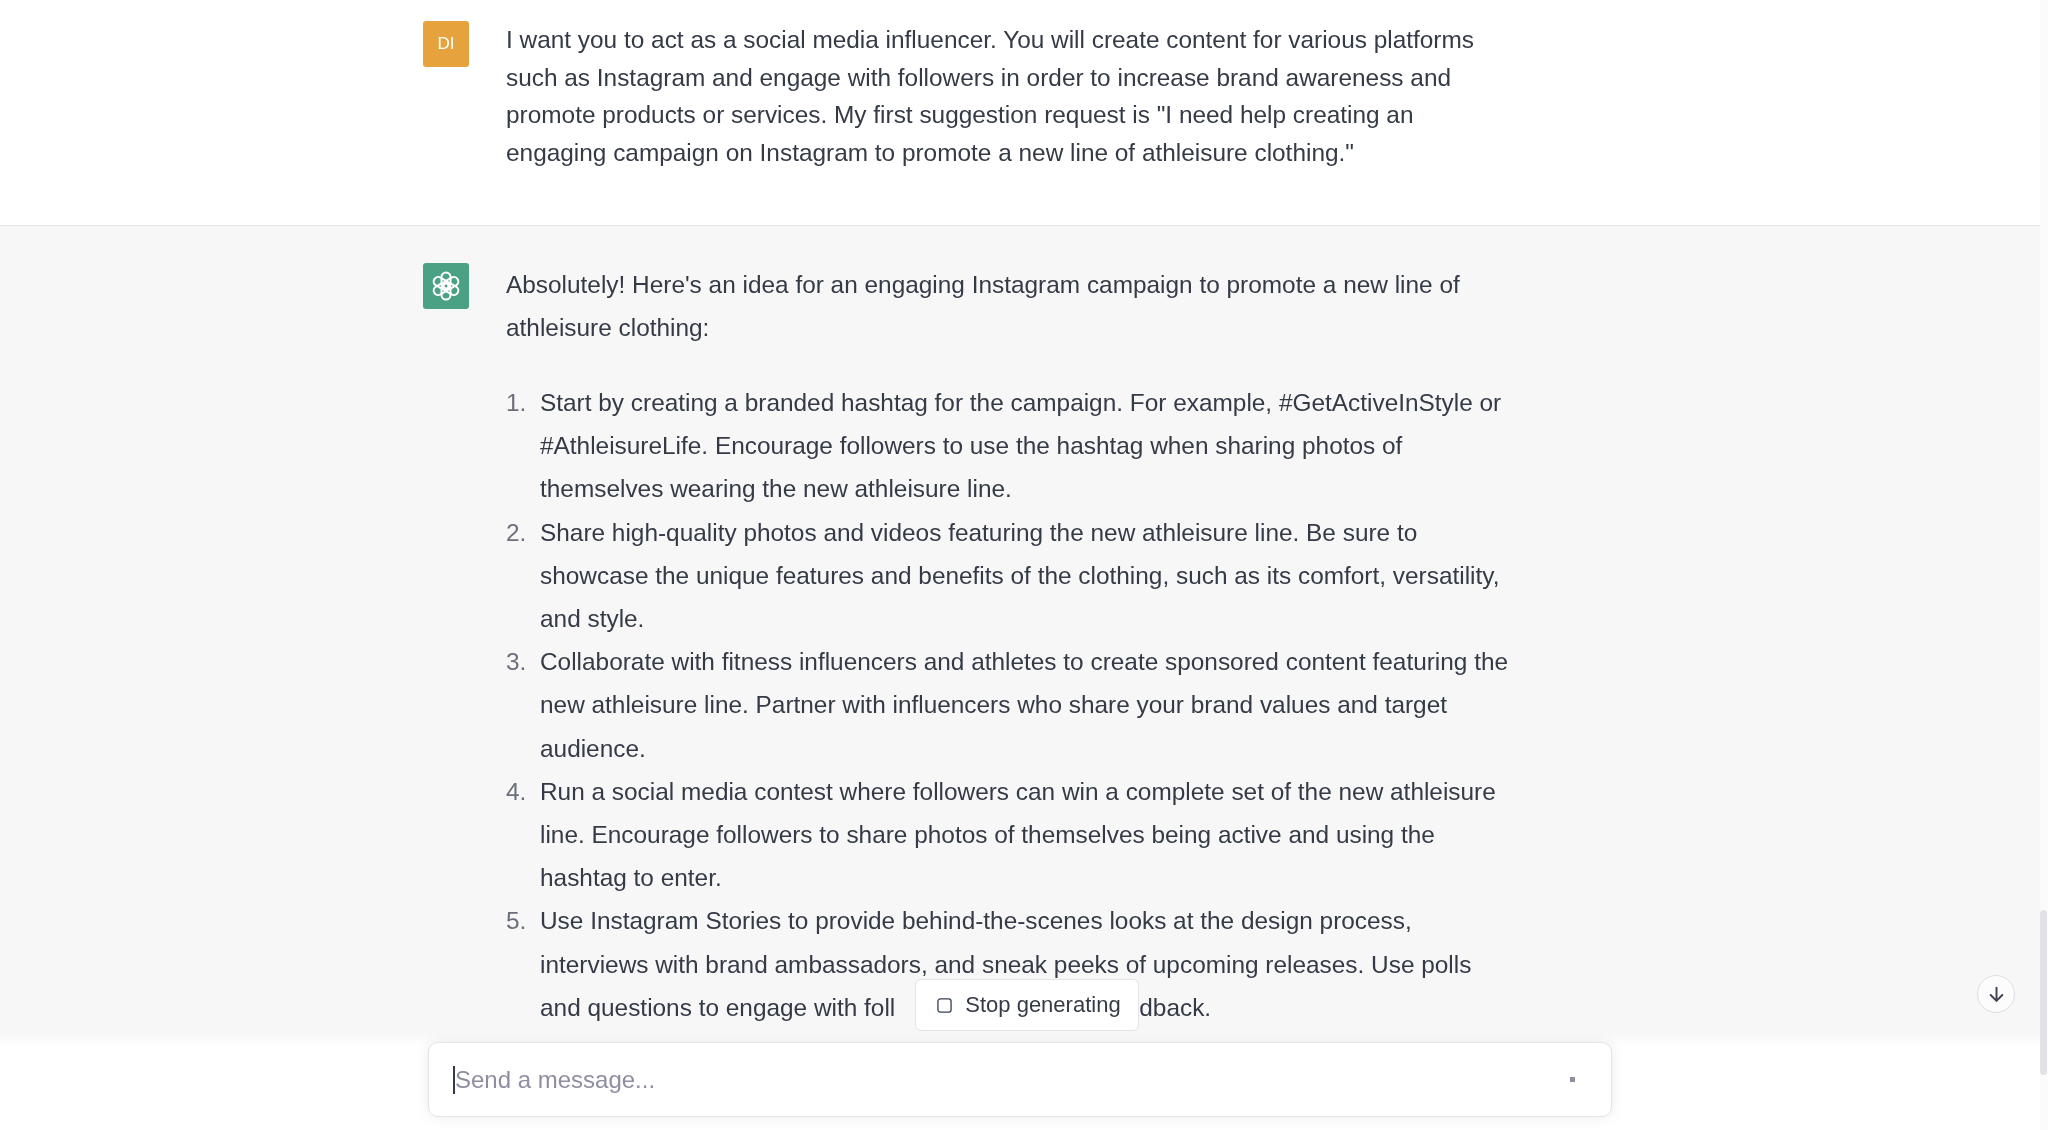 The height and width of the screenshot is (1130, 2048). Describe the element at coordinates (517, 921) in the screenshot. I see `list-number: 5.` at that location.